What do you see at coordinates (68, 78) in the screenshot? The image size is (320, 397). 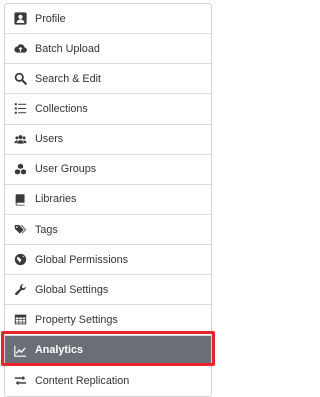 I see `menu-item-label: Search & Edit` at bounding box center [68, 78].